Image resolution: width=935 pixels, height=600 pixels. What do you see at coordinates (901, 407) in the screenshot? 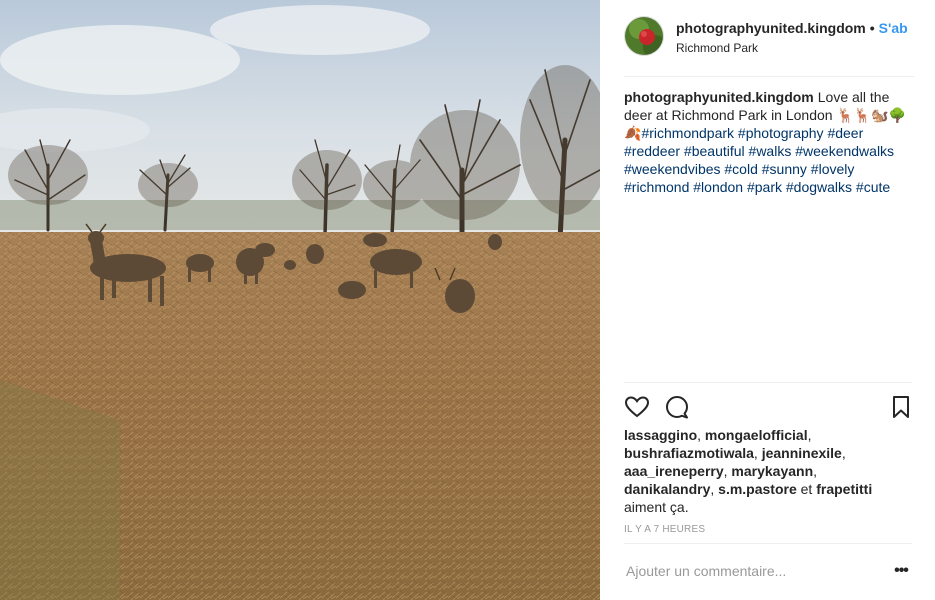
I see `bookmark-icon` at bounding box center [901, 407].